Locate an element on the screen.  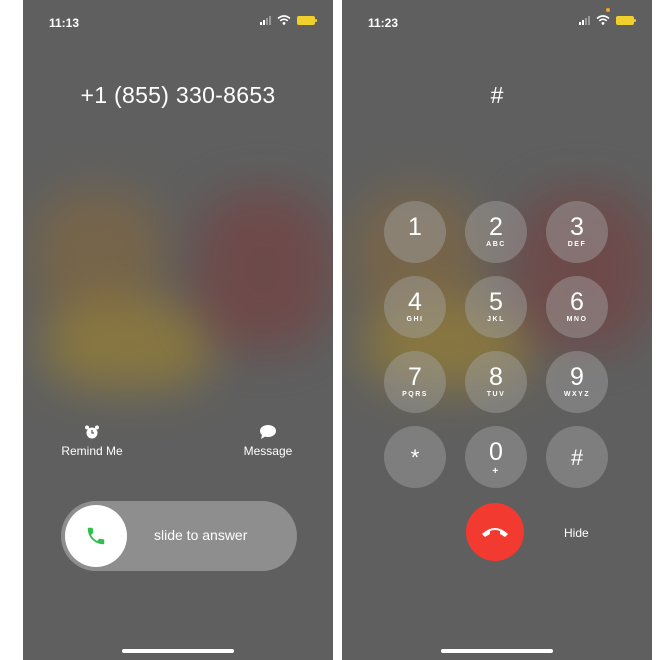
key-letters: ABC is located at coordinates (496, 244).